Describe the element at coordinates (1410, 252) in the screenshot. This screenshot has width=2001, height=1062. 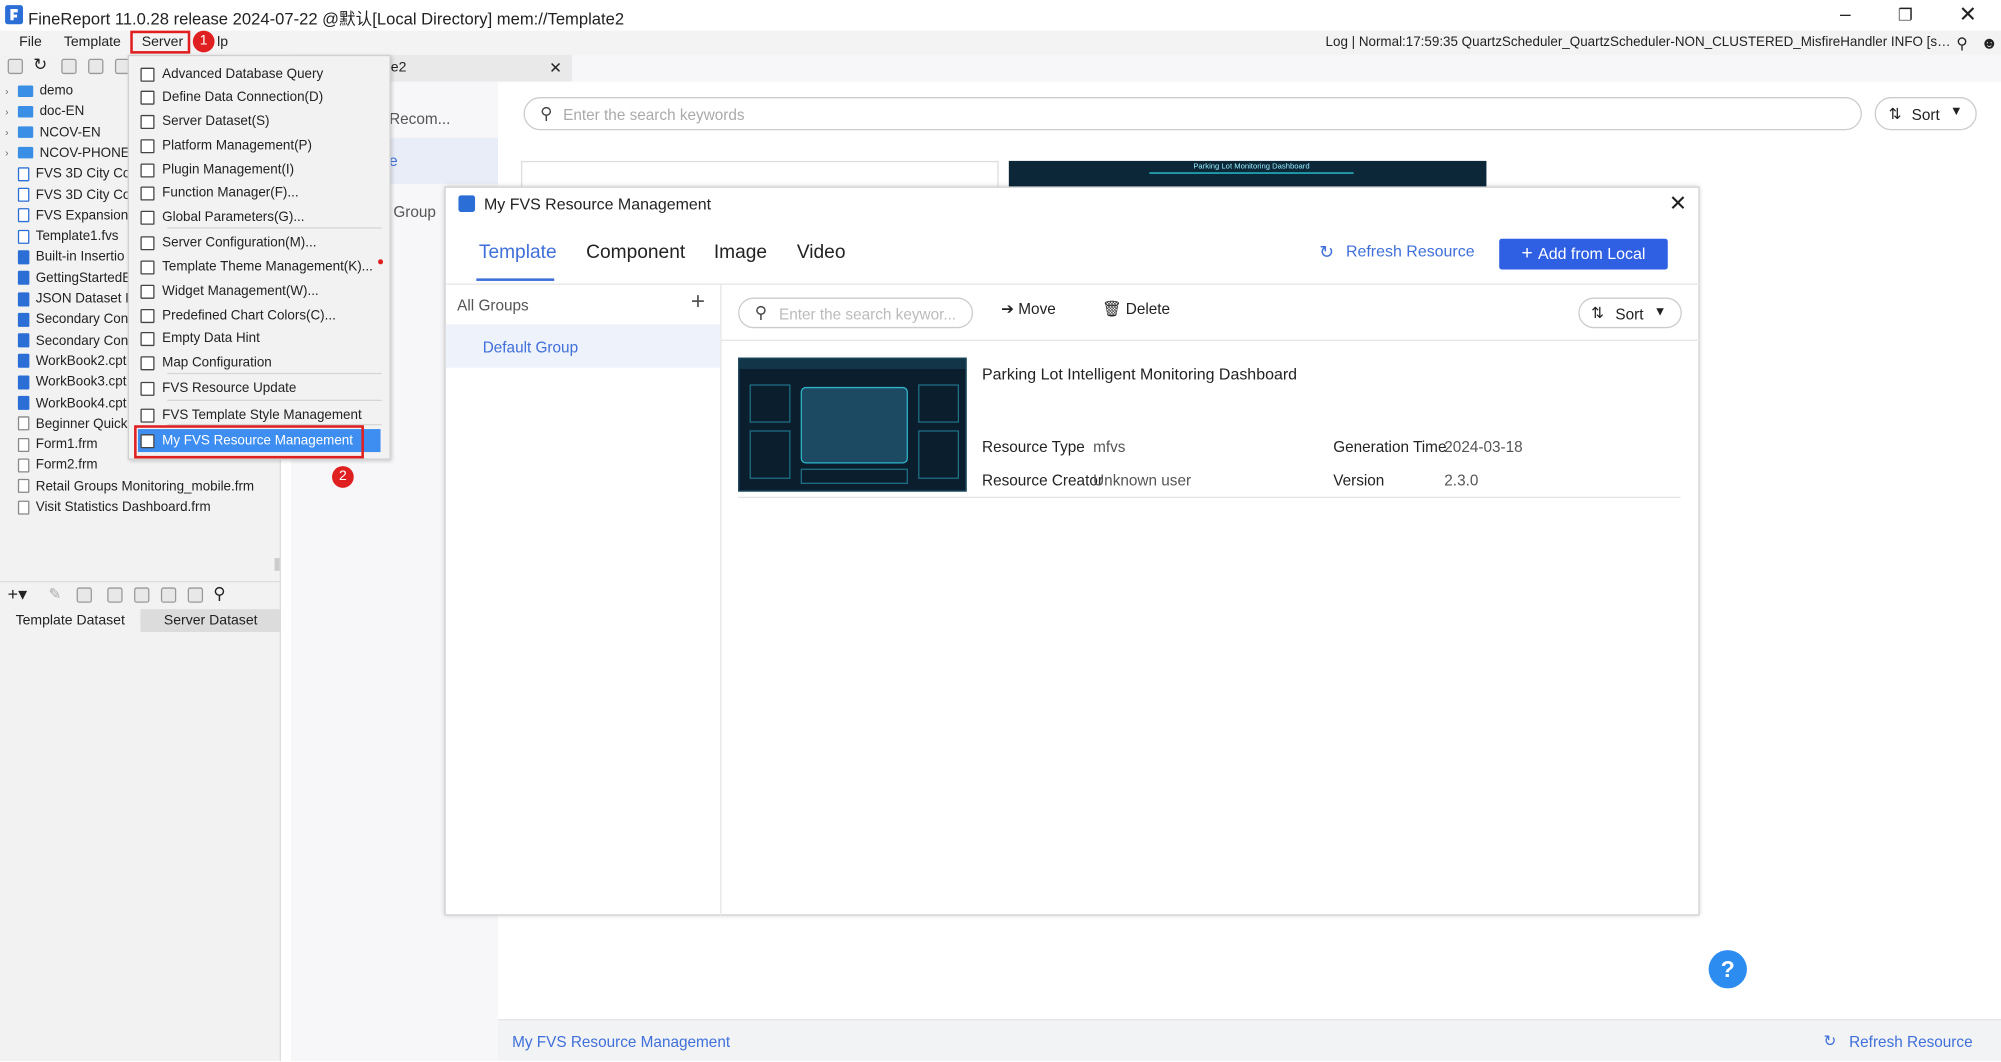
I see `refresh-resource-link: Refresh Resource` at that location.